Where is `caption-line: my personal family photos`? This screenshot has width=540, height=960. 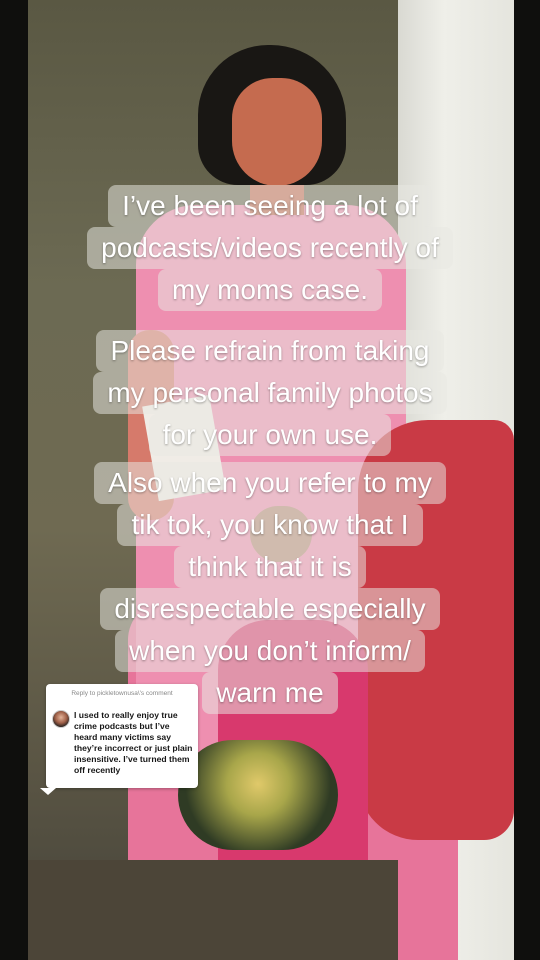 caption-line: my personal family photos is located at coordinates (270, 393).